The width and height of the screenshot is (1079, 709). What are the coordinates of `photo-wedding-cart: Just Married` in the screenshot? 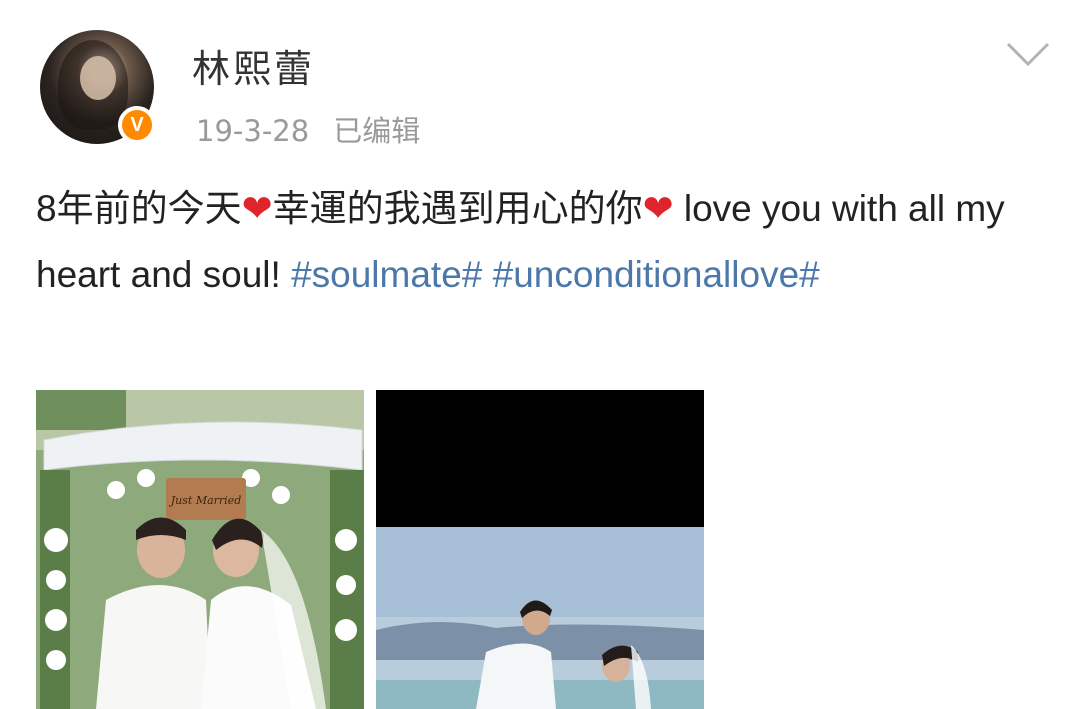 It's located at (200, 549).